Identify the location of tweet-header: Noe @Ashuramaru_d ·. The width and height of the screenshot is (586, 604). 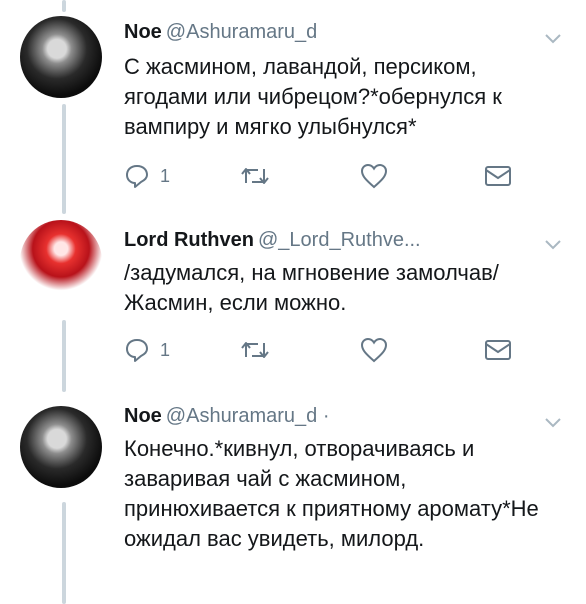
(227, 416).